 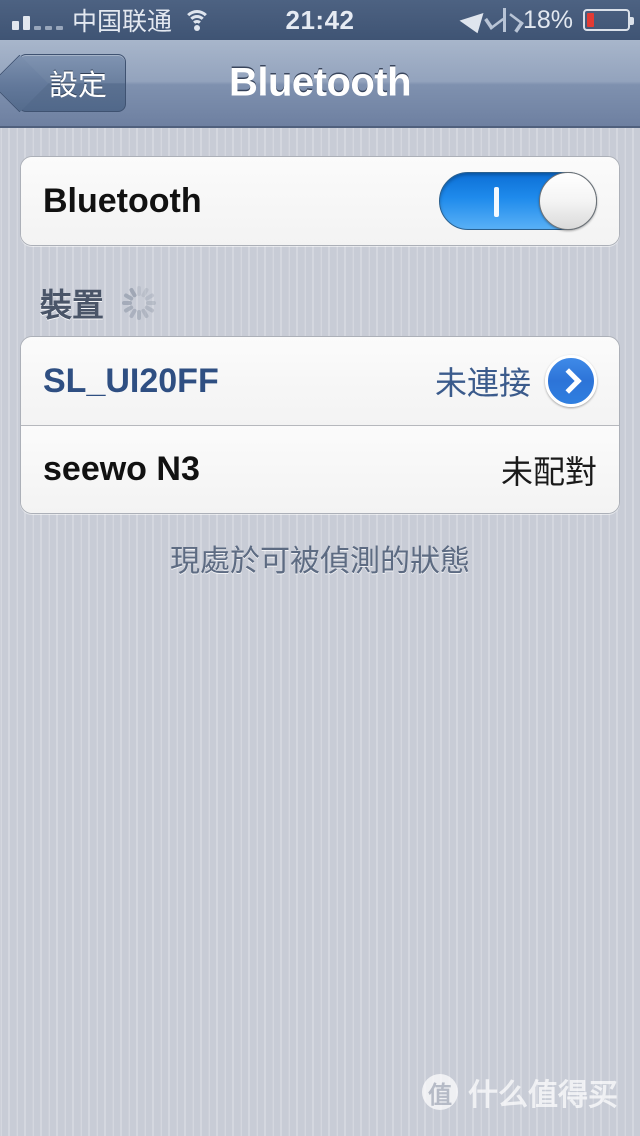 I want to click on battery-percent-label: 18%, so click(x=547, y=19).